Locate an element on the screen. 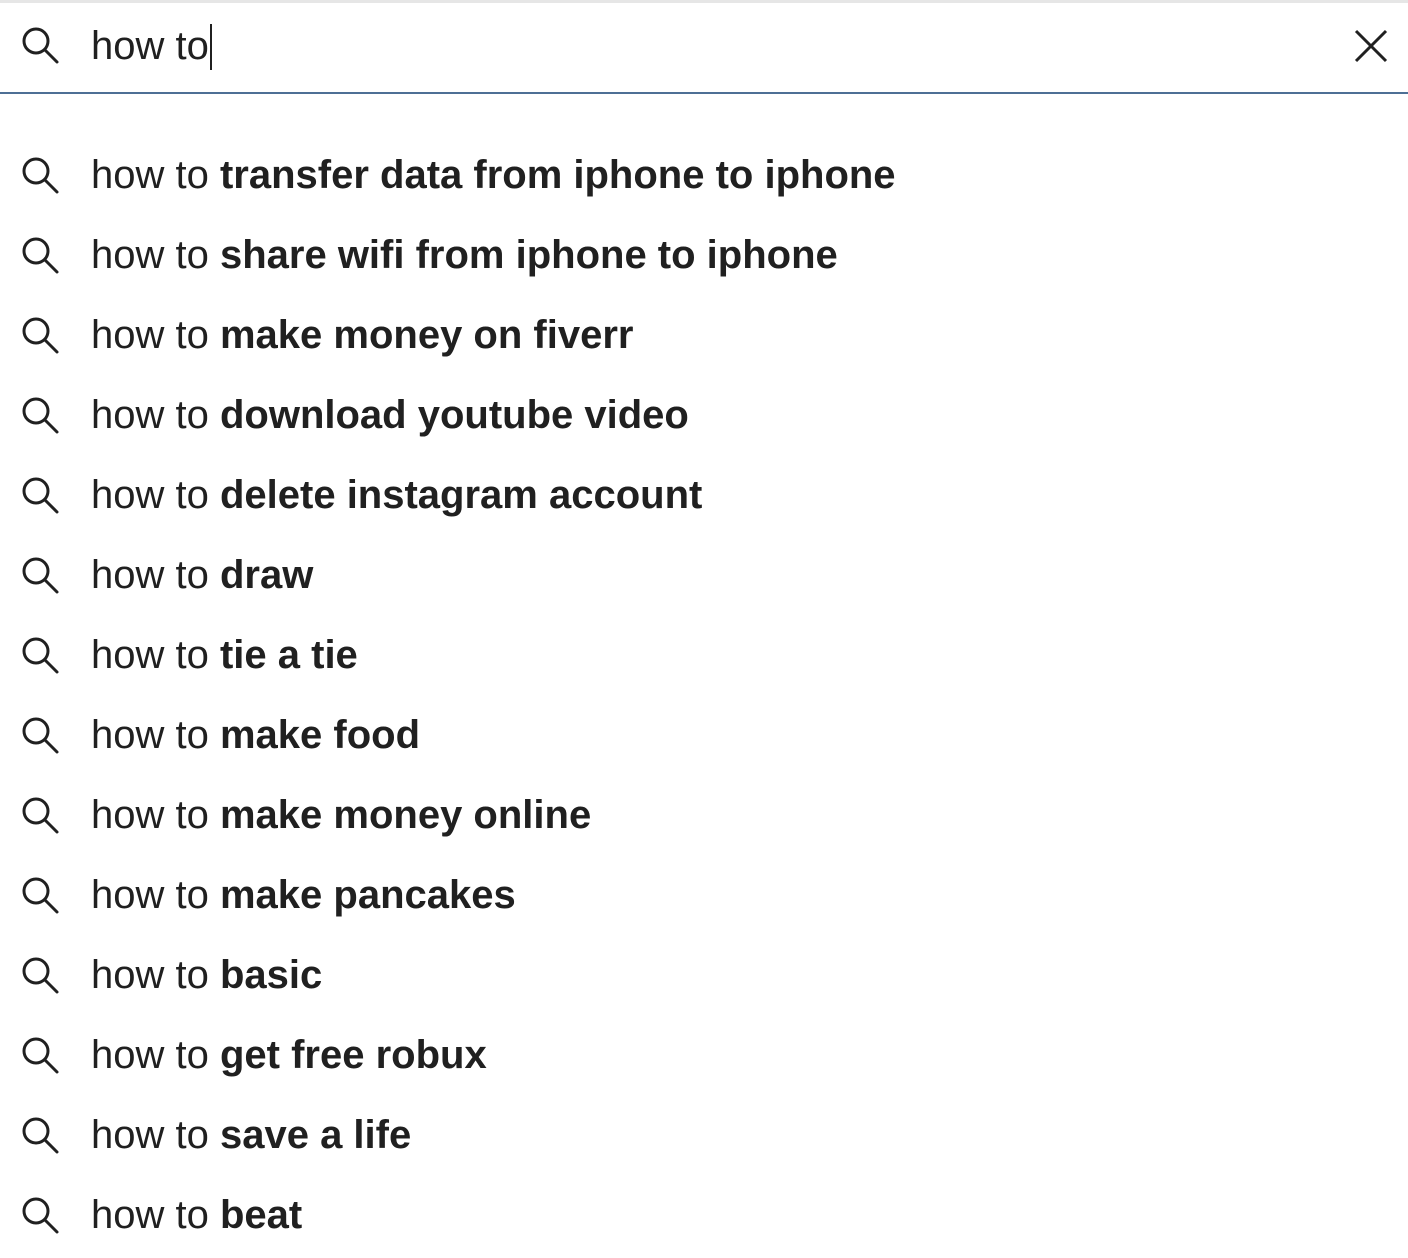 The height and width of the screenshot is (1258, 1408). clear-search-button is located at coordinates (1371, 46).